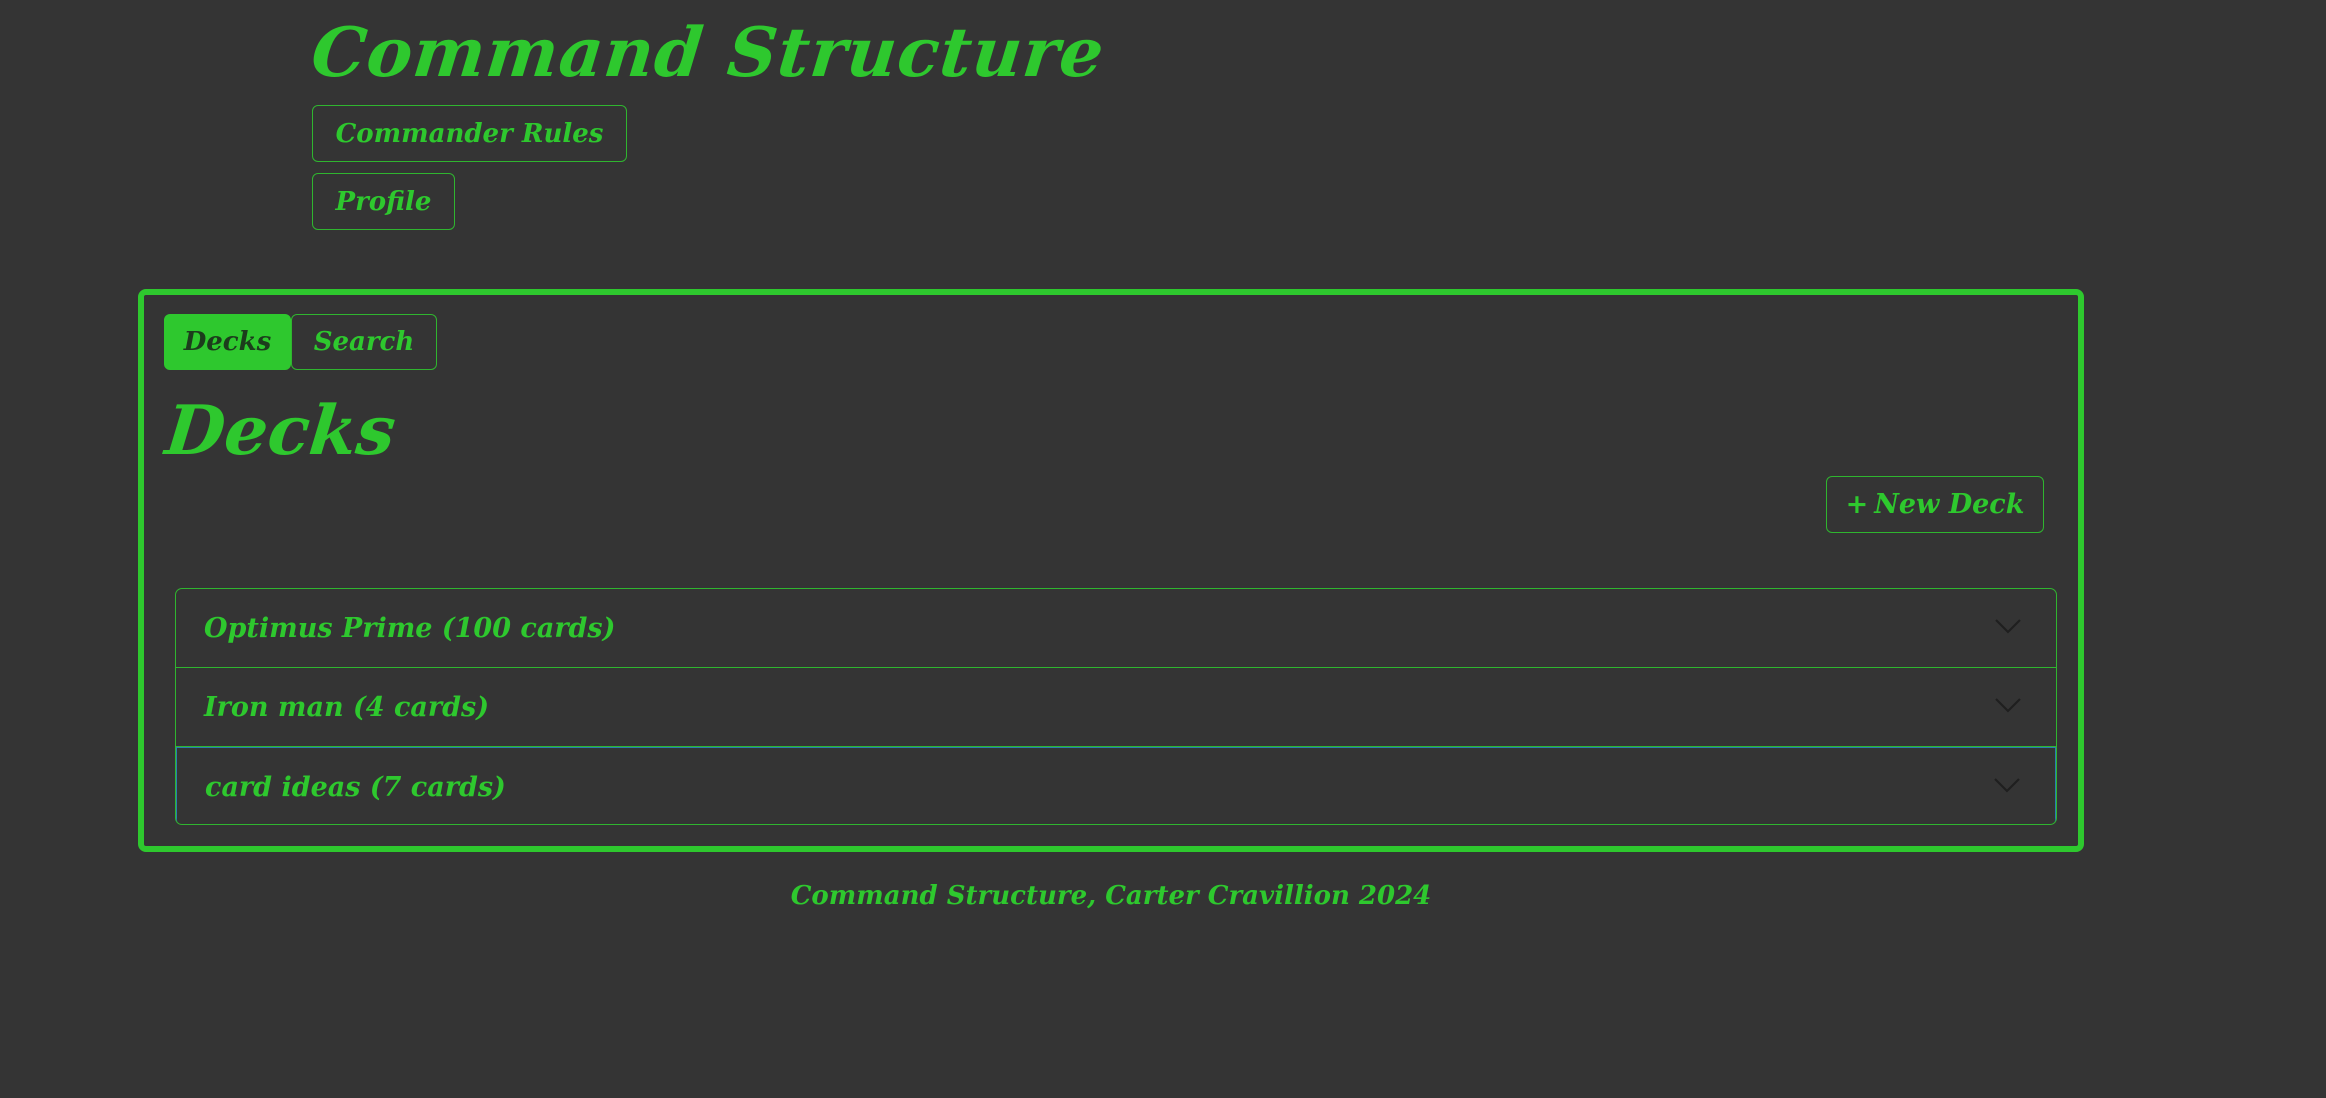  What do you see at coordinates (1857, 504) in the screenshot?
I see `plus-icon: +` at bounding box center [1857, 504].